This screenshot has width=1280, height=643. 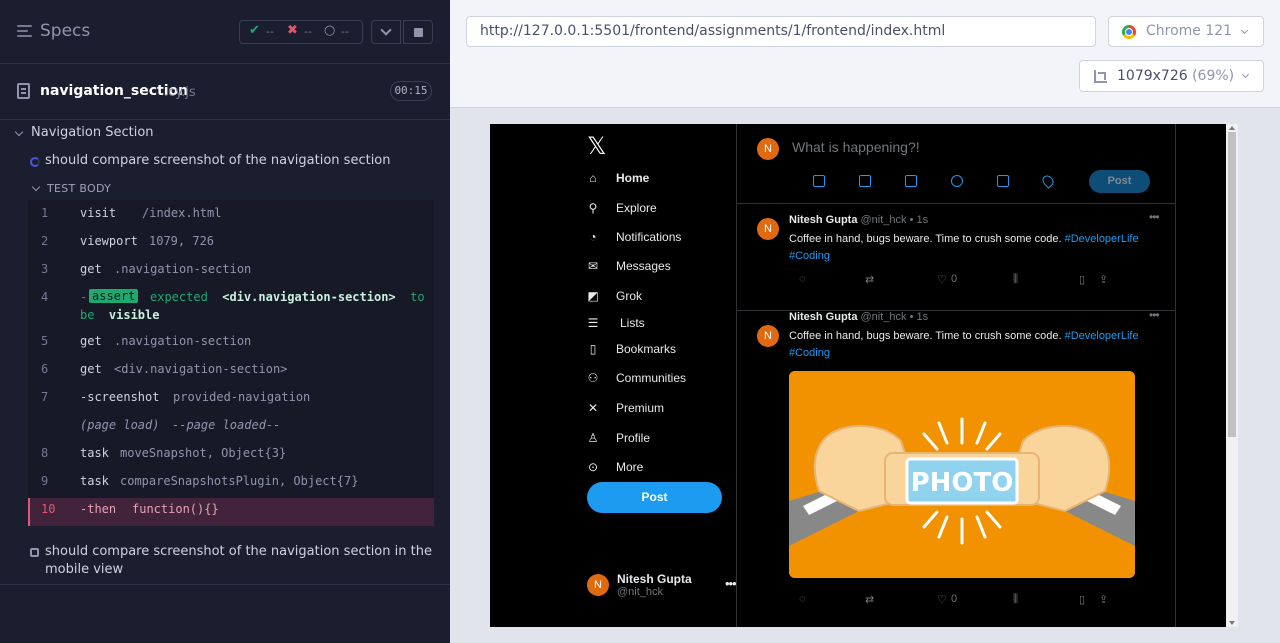 I want to click on scrollbar-thumb, so click(x=1232, y=284).